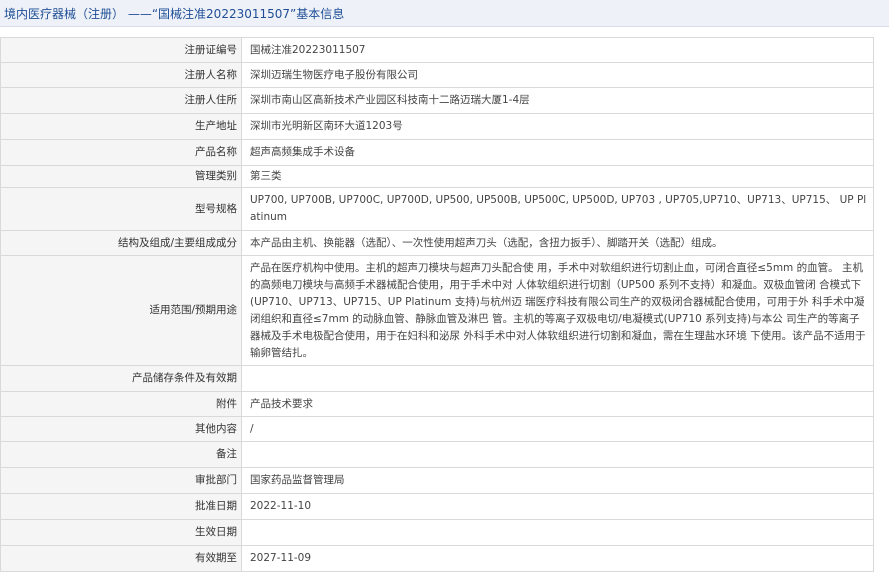 Image resolution: width=889 pixels, height=580 pixels. What do you see at coordinates (121, 50) in the screenshot?
I see `row-label: 注册证编号` at bounding box center [121, 50].